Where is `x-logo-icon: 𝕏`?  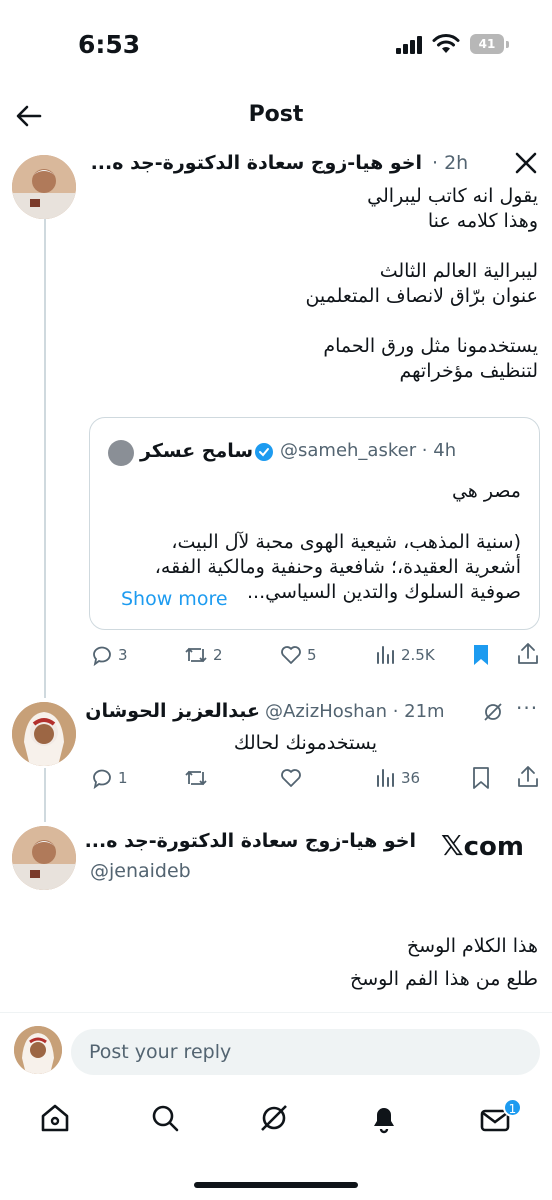 x-logo-icon: 𝕏 is located at coordinates (452, 845).